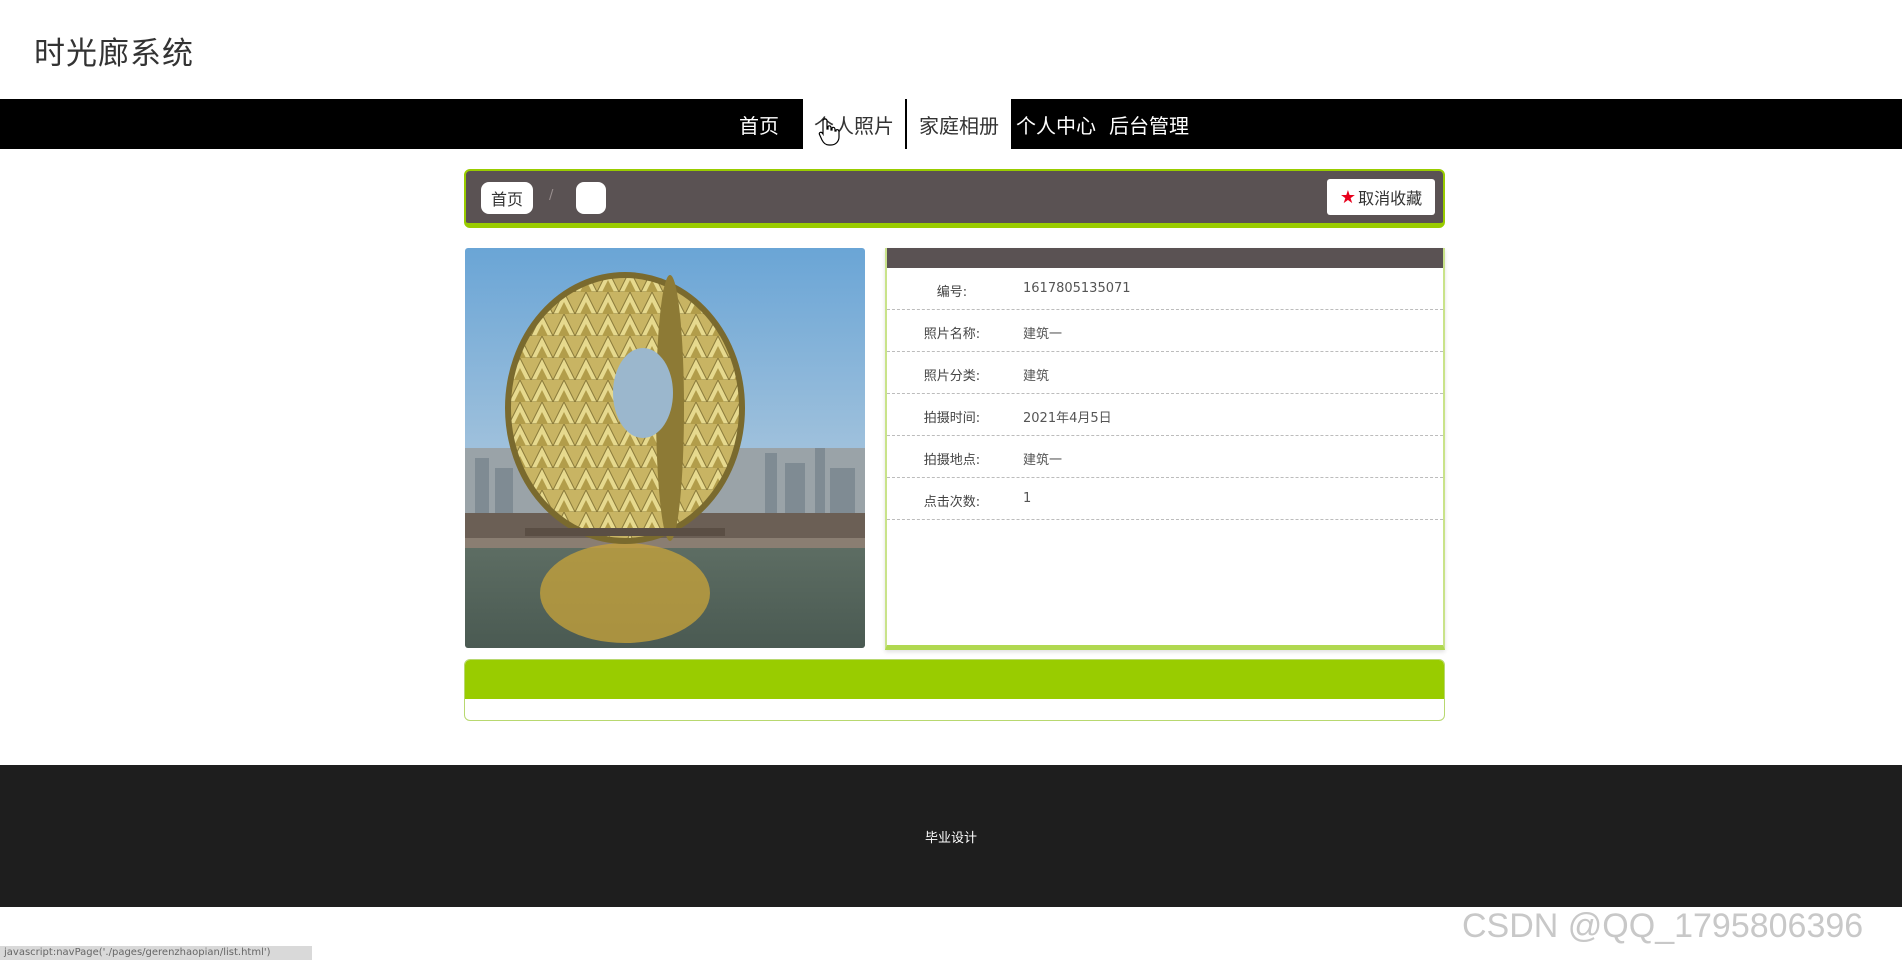 This screenshot has height=960, width=1902. I want to click on detail-value: 1617805135071, so click(1077, 288).